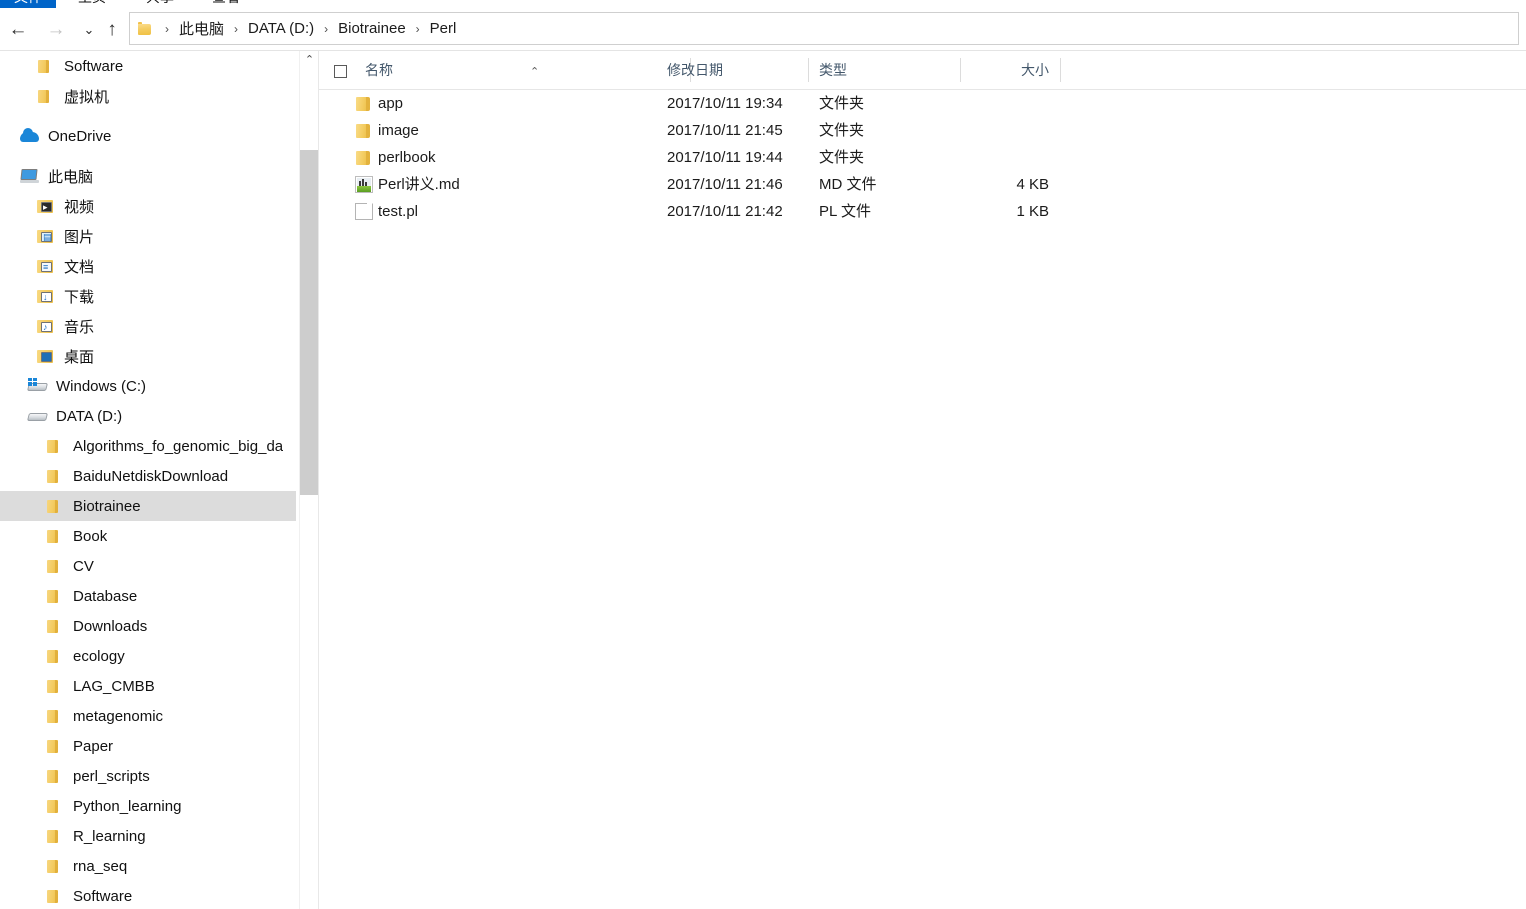 This screenshot has width=1526, height=909. Describe the element at coordinates (99, 656) in the screenshot. I see `sidebar-item-label: ecology` at that location.